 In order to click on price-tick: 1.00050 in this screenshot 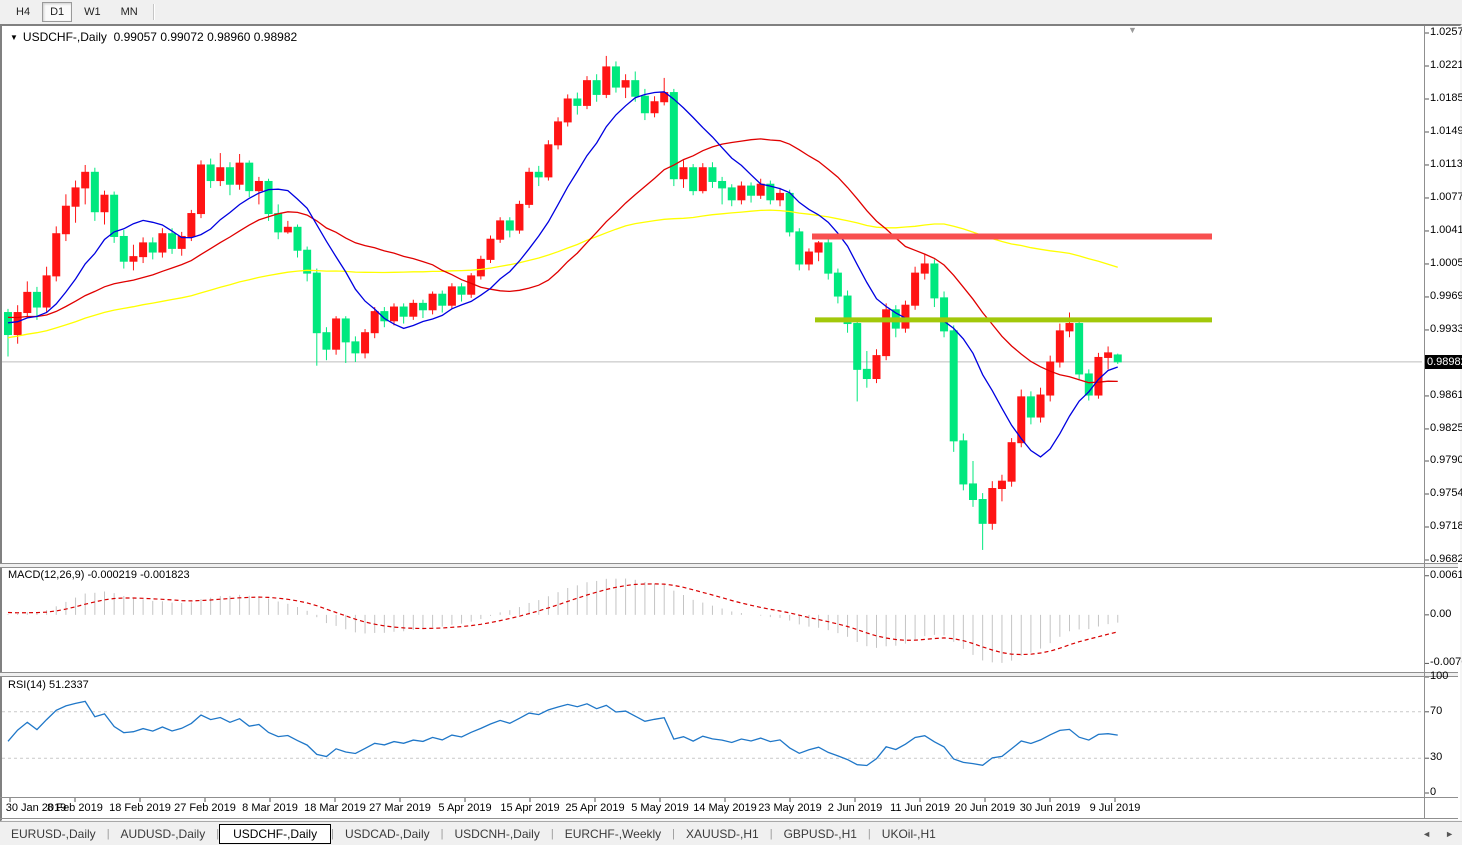, I will do `click(1446, 262)`.